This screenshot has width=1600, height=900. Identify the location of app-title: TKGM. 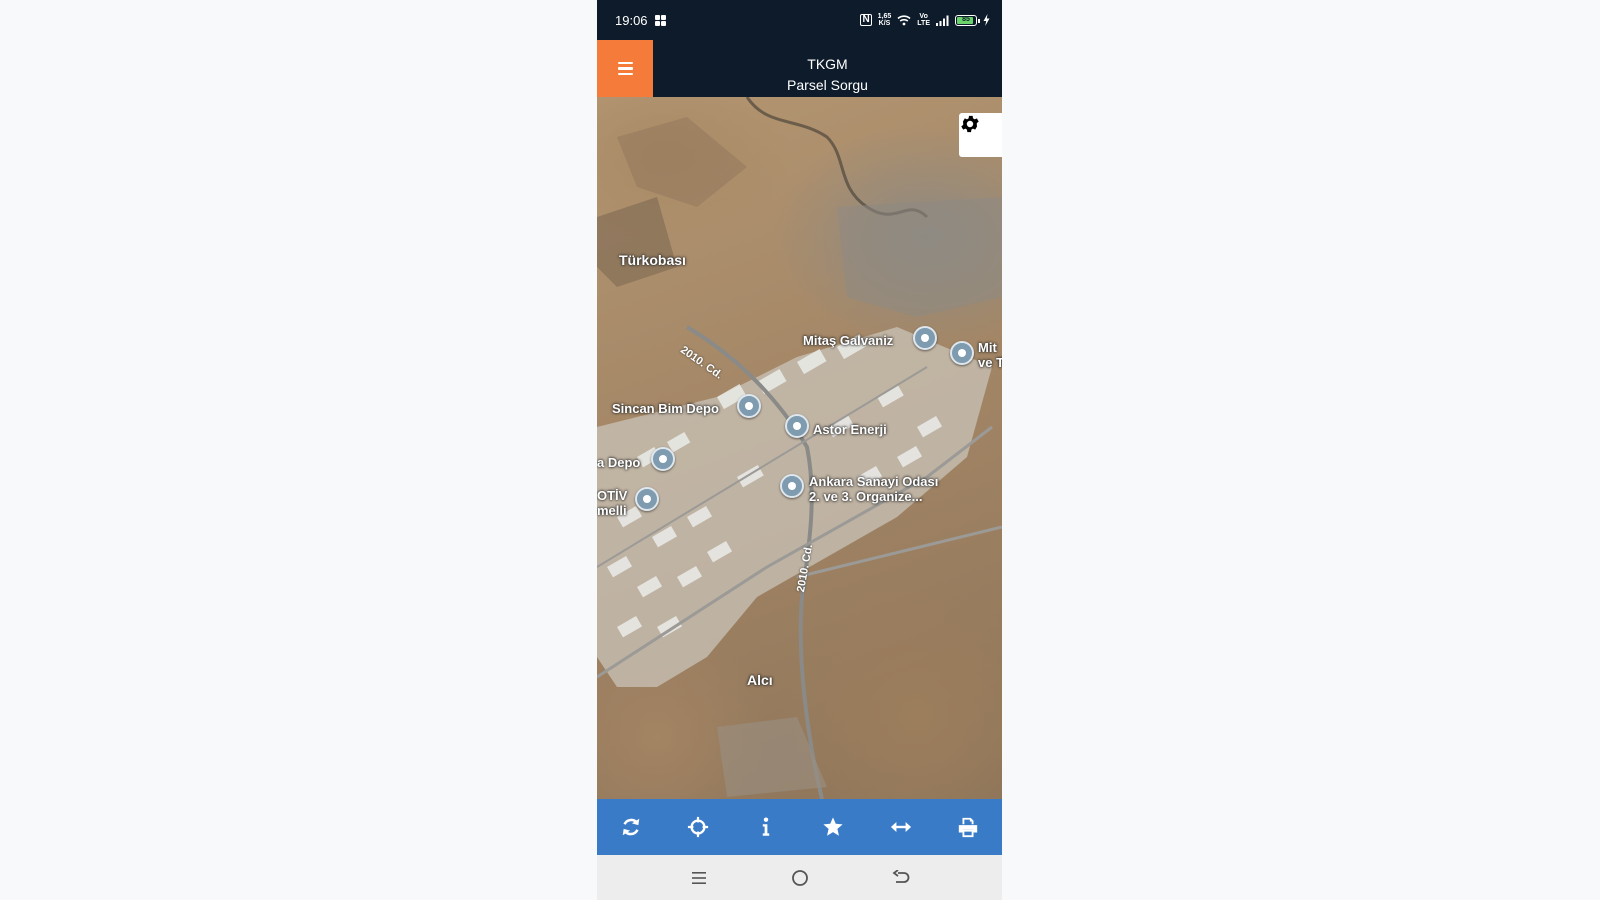
(827, 64).